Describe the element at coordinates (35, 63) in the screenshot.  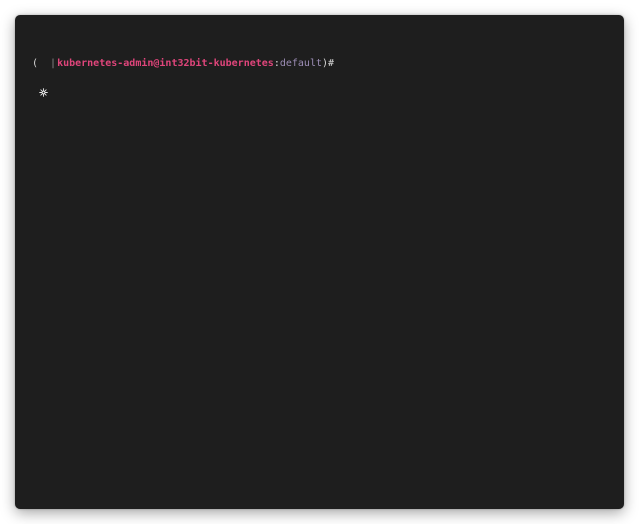
I see `prompt-open-paren: (` at that location.